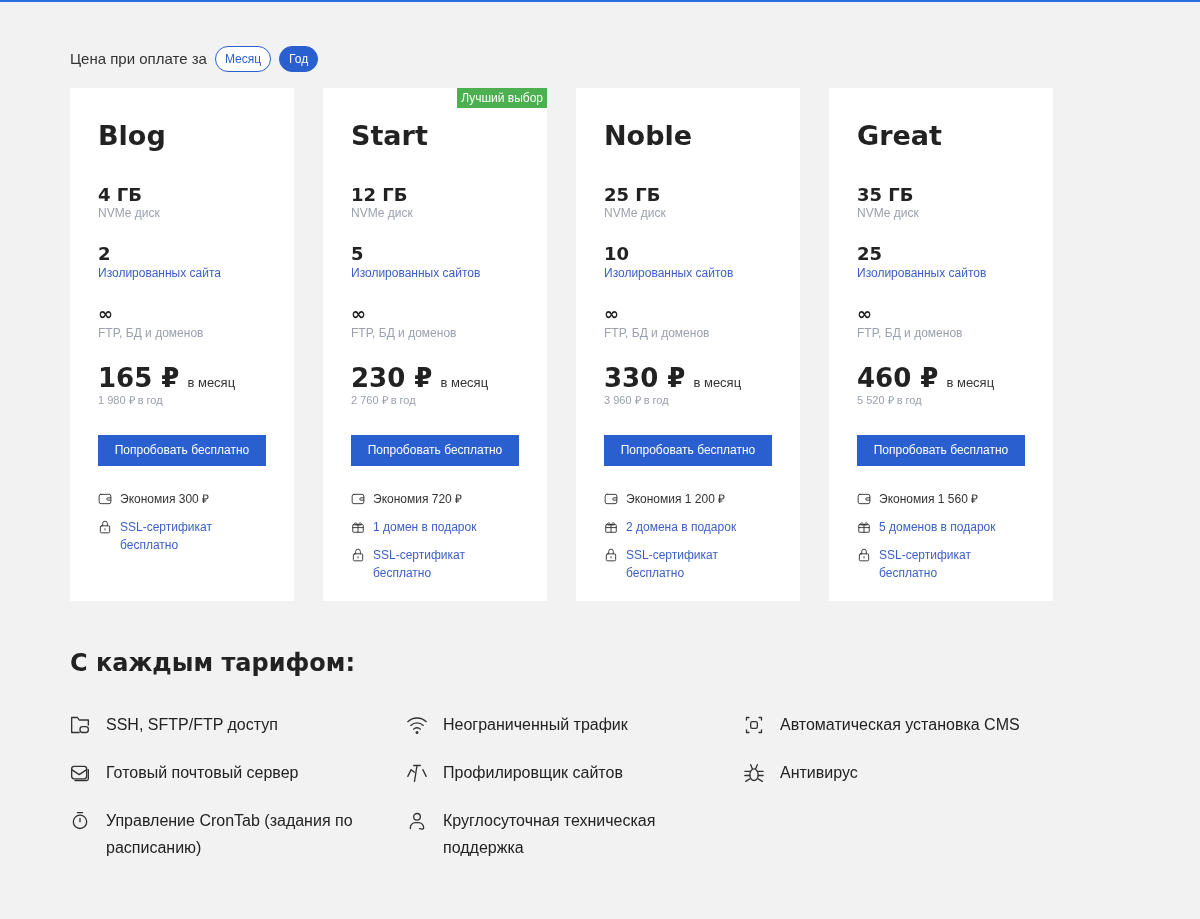 Image resolution: width=1200 pixels, height=919 pixels. What do you see at coordinates (890, 401) in the screenshot?
I see `yearly-price: 5 520 ₽ в год` at bounding box center [890, 401].